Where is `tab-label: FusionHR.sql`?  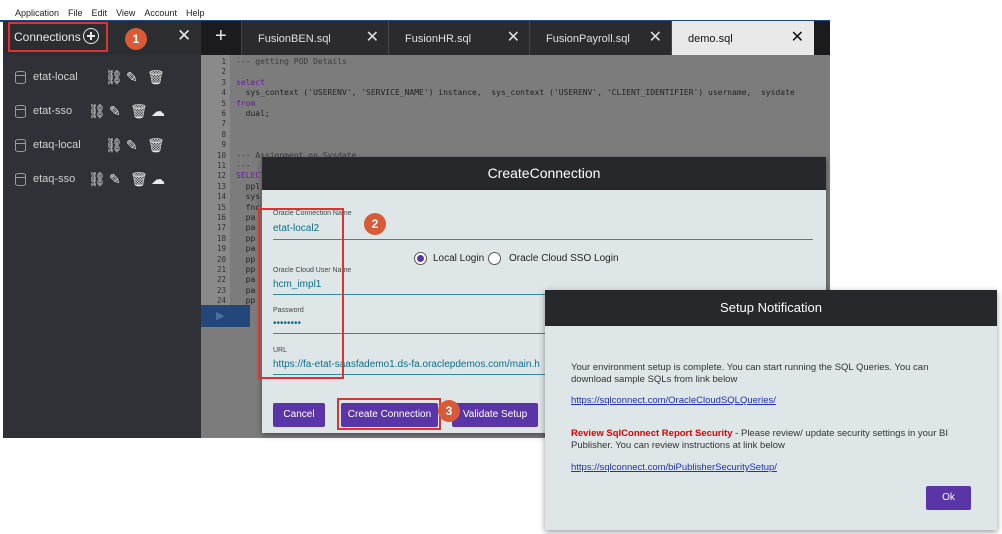 tab-label: FusionHR.sql is located at coordinates (438, 39).